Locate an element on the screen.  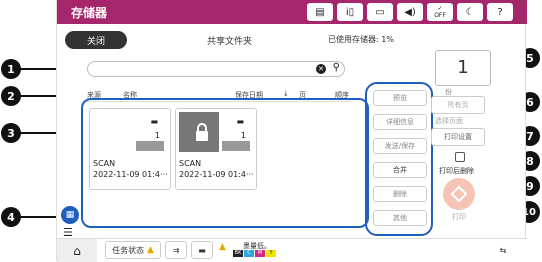
window-title: 存储器 is located at coordinates (89, 13).